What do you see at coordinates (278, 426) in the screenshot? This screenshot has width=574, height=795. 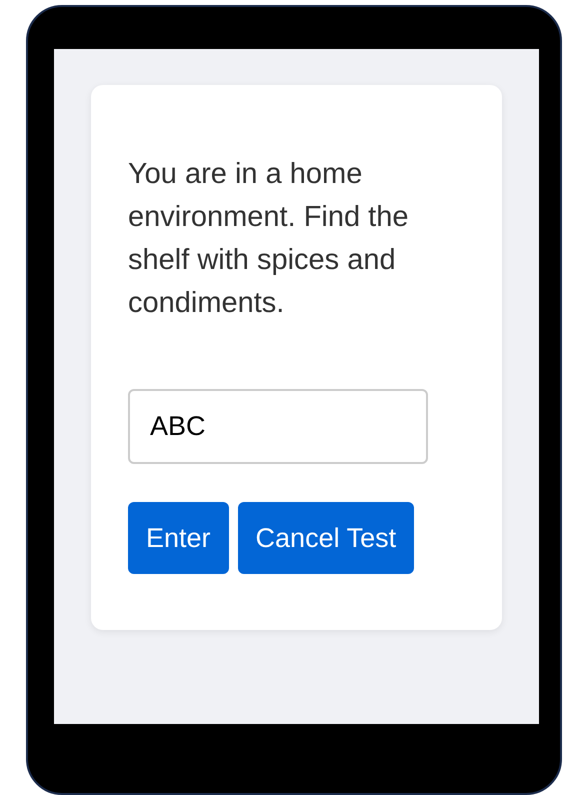 I see `answer-field: ABC` at bounding box center [278, 426].